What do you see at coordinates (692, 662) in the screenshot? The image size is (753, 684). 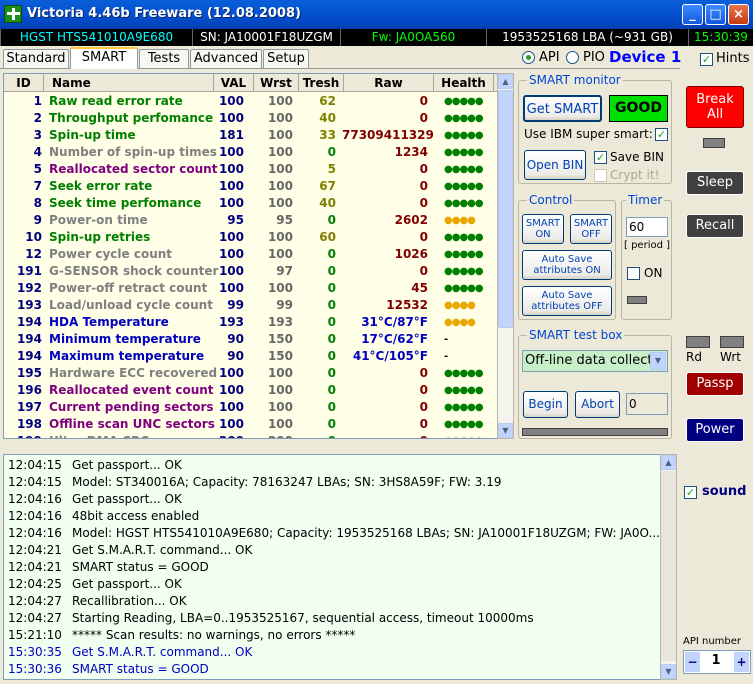 I see `minus-icon: −` at bounding box center [692, 662].